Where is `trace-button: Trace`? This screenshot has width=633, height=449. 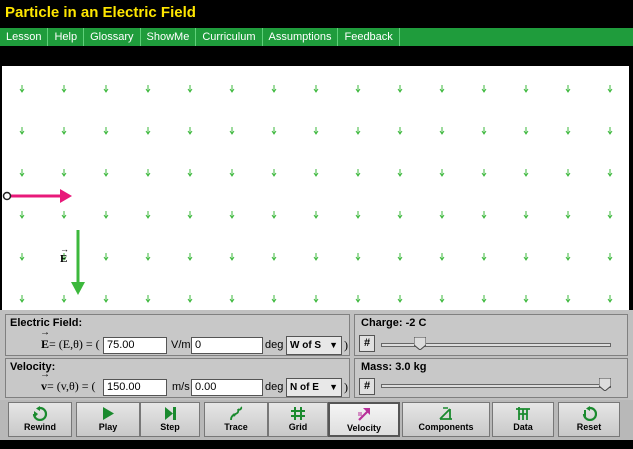 trace-button: Trace is located at coordinates (236, 419).